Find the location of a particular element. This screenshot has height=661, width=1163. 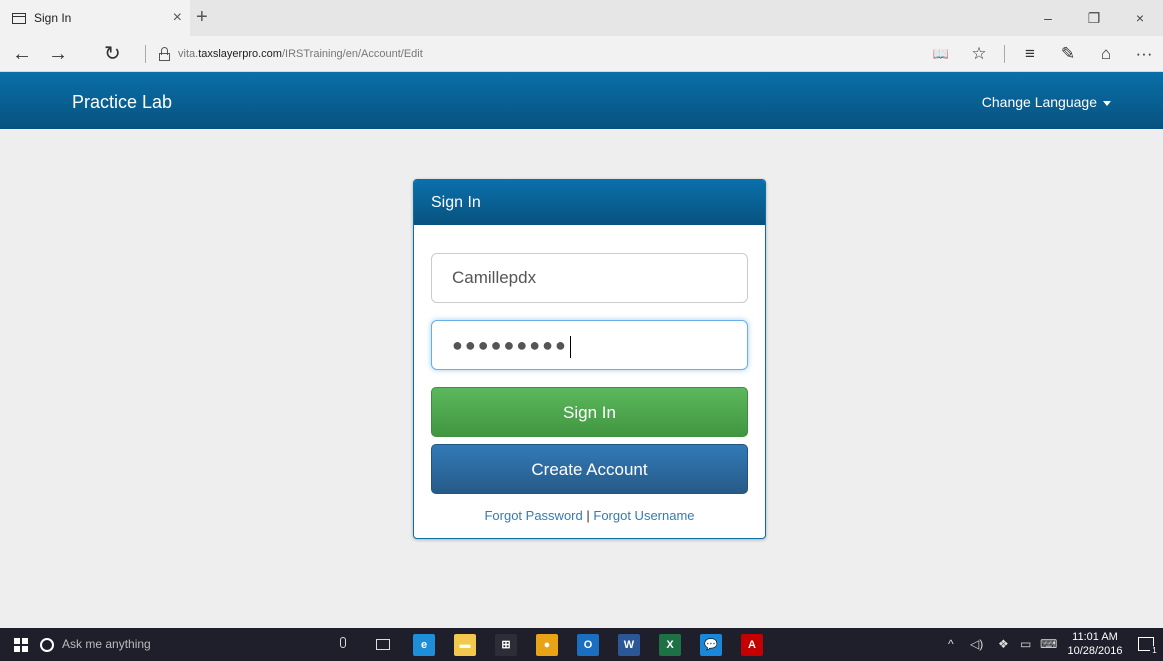

signin-button: Sign In is located at coordinates (589, 412).